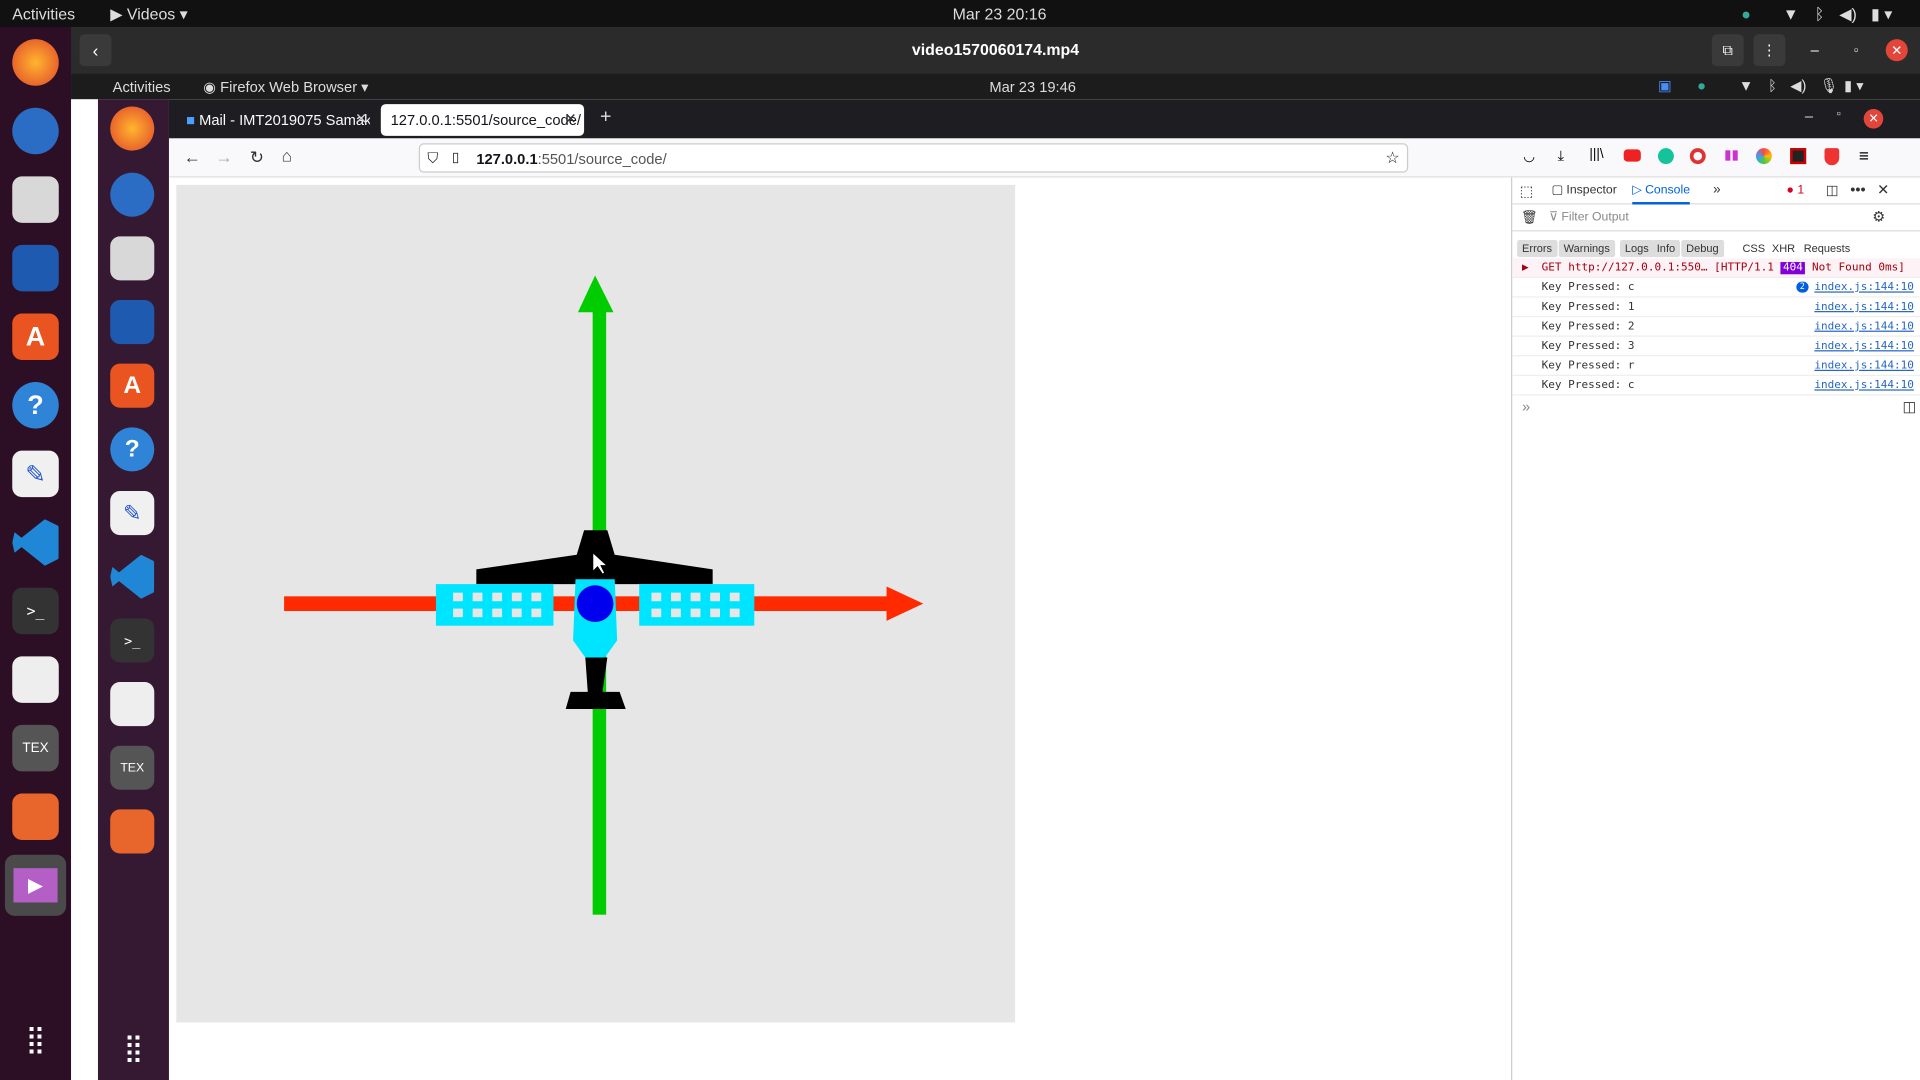 The width and height of the screenshot is (1920, 1080). What do you see at coordinates (287, 156) in the screenshot?
I see `home-icon: ⌂` at bounding box center [287, 156].